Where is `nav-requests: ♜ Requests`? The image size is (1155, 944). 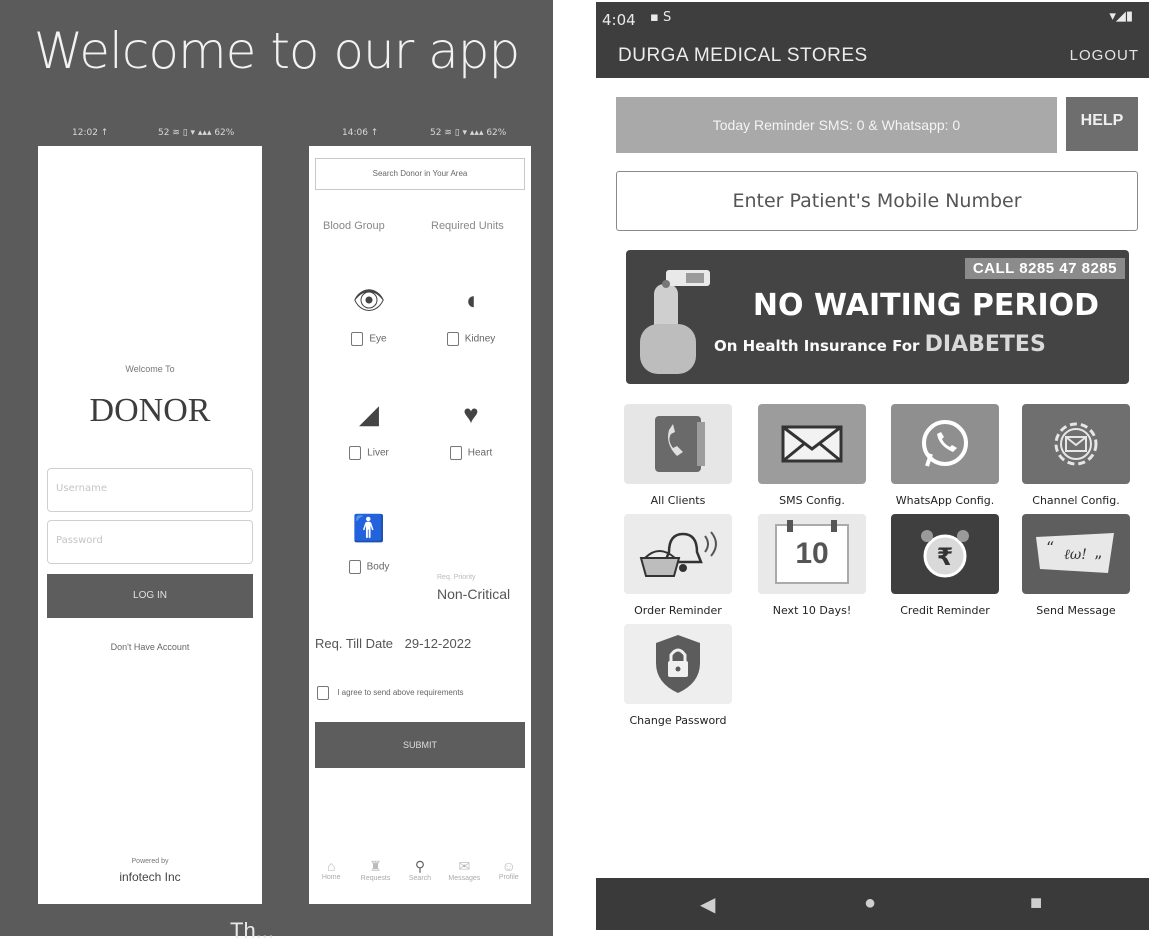
nav-requests: ♜ Requests is located at coordinates (376, 878).